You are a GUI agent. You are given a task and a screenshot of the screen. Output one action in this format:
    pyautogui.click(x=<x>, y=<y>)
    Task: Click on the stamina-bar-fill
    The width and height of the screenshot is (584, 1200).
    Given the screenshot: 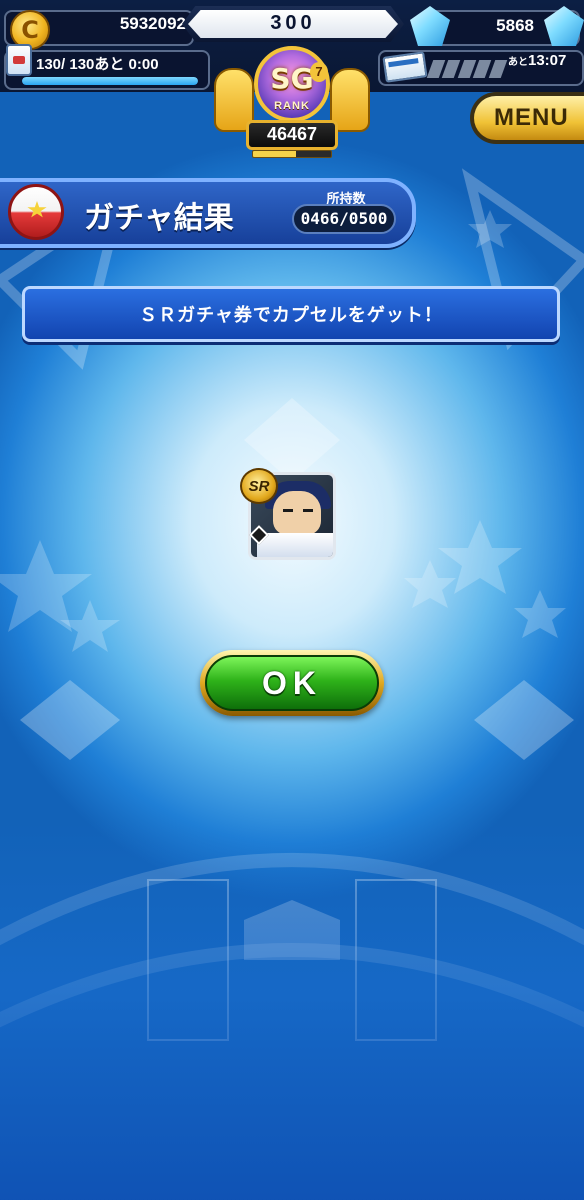 What is the action you would take?
    pyautogui.click(x=110, y=81)
    